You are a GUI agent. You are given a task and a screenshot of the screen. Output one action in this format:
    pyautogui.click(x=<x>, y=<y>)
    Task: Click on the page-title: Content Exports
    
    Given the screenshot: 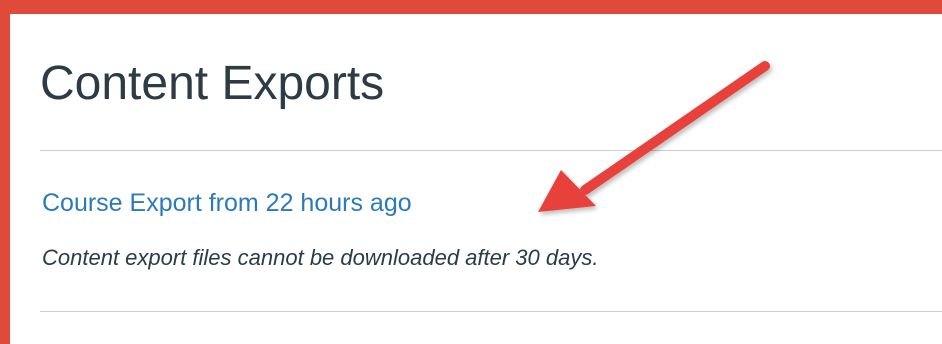 What is the action you would take?
    pyautogui.click(x=212, y=83)
    